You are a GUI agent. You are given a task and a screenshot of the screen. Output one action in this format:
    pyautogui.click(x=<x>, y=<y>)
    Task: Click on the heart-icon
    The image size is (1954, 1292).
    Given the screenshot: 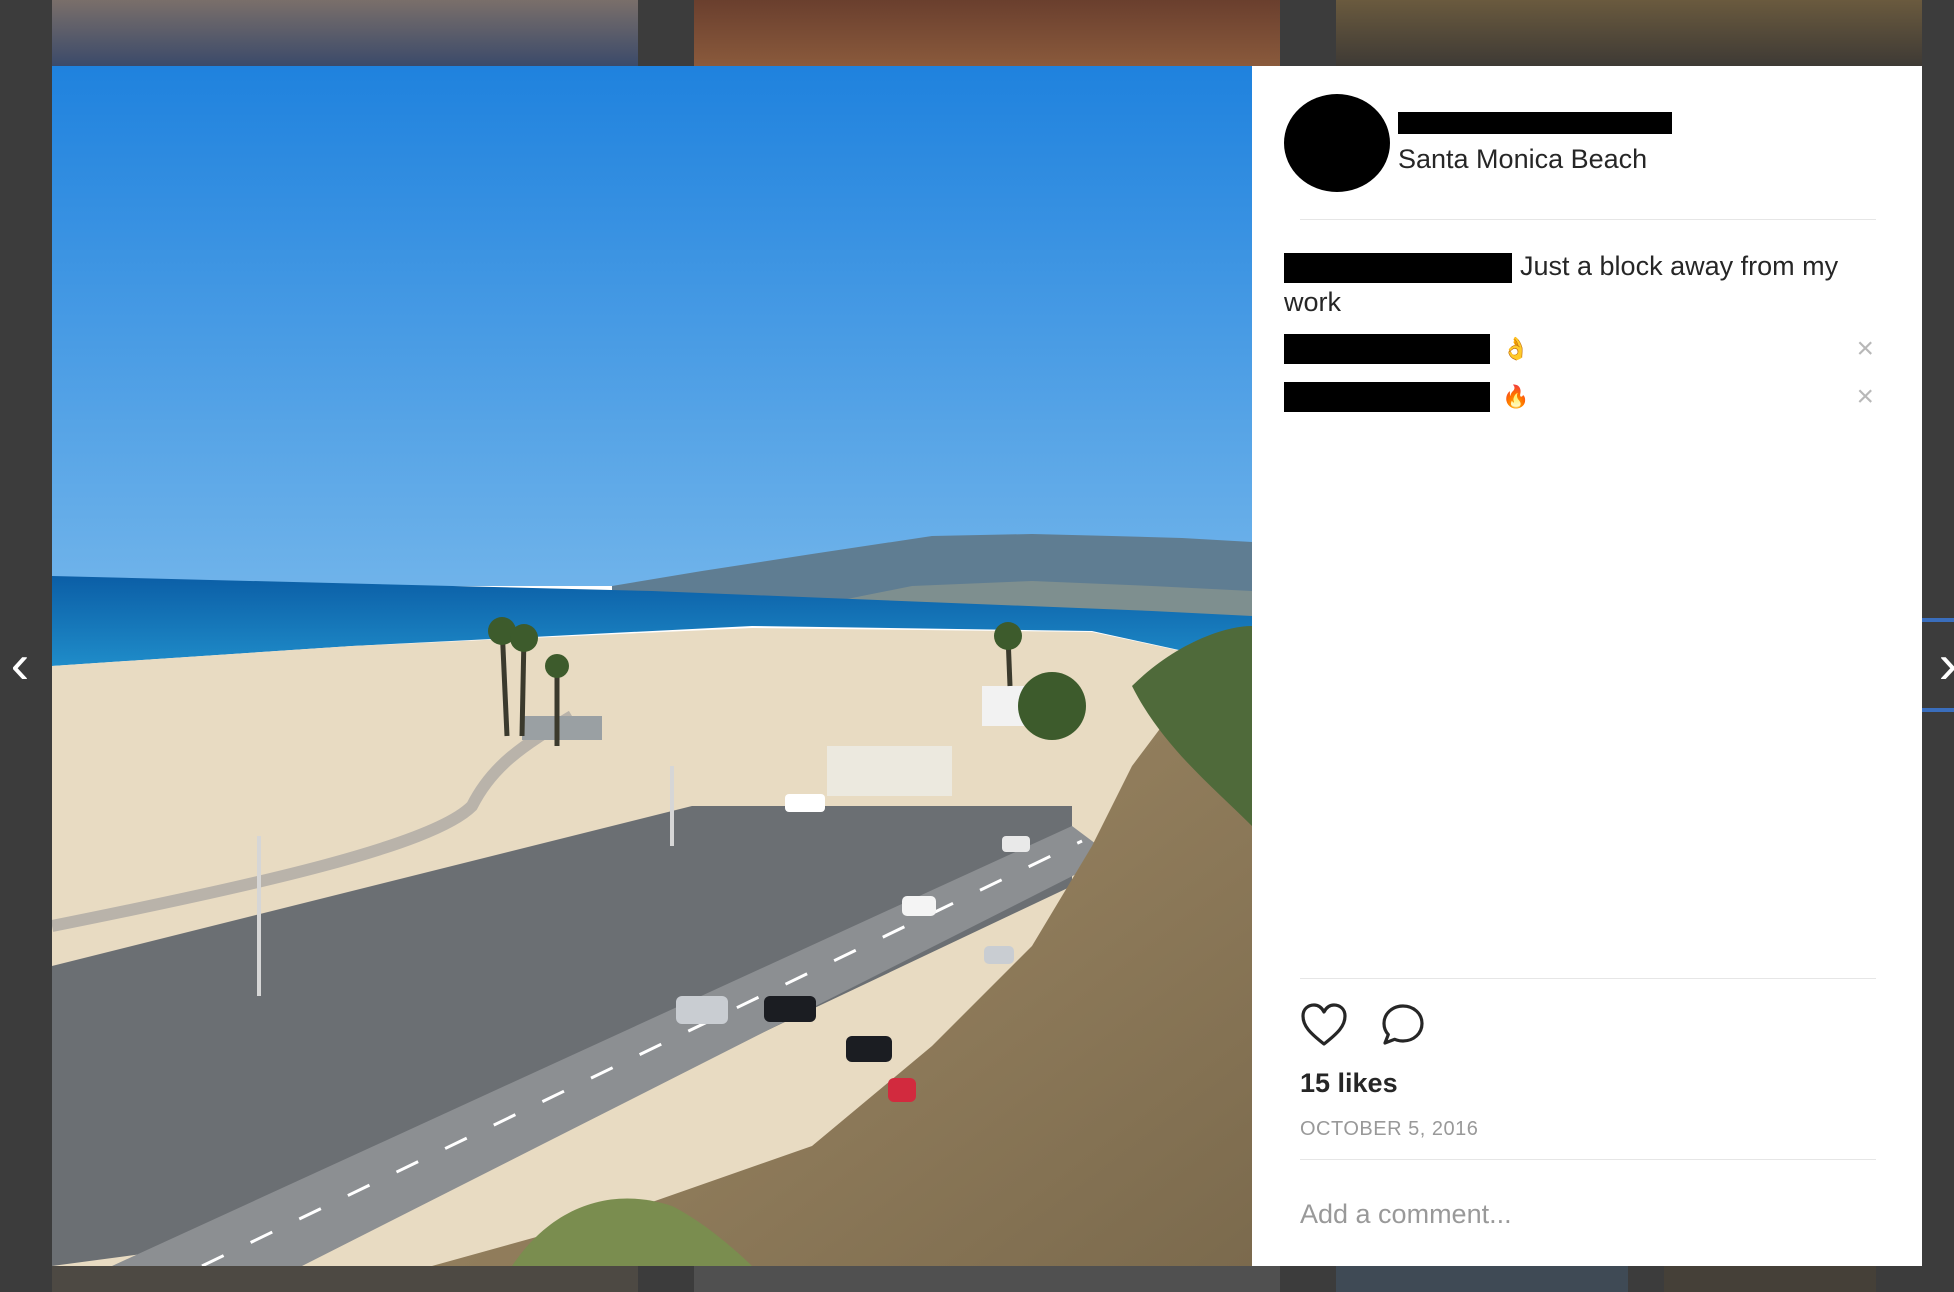 What is the action you would take?
    pyautogui.click(x=1324, y=1024)
    